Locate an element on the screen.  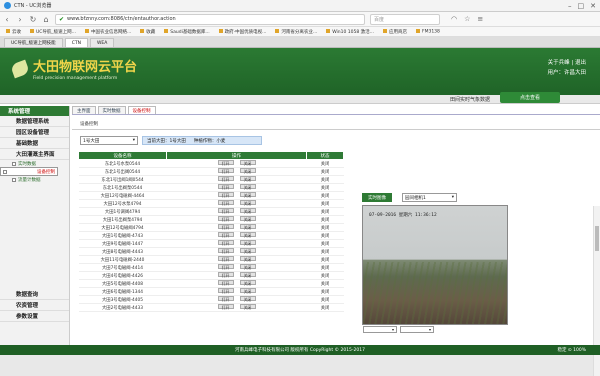
bookmark-item: 应用商店 is located at coordinates (395, 32).